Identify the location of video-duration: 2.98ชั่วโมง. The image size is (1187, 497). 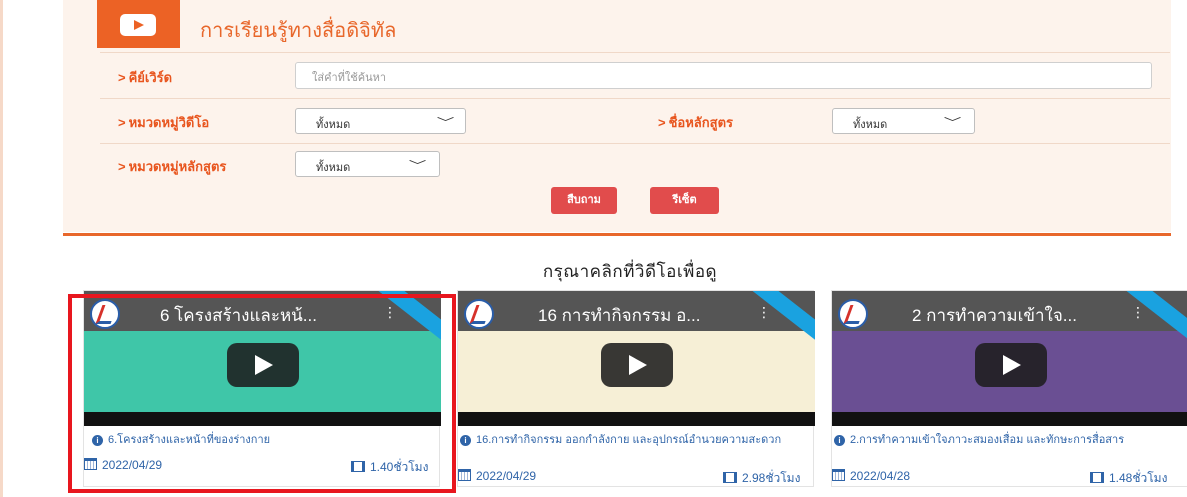
(761, 478).